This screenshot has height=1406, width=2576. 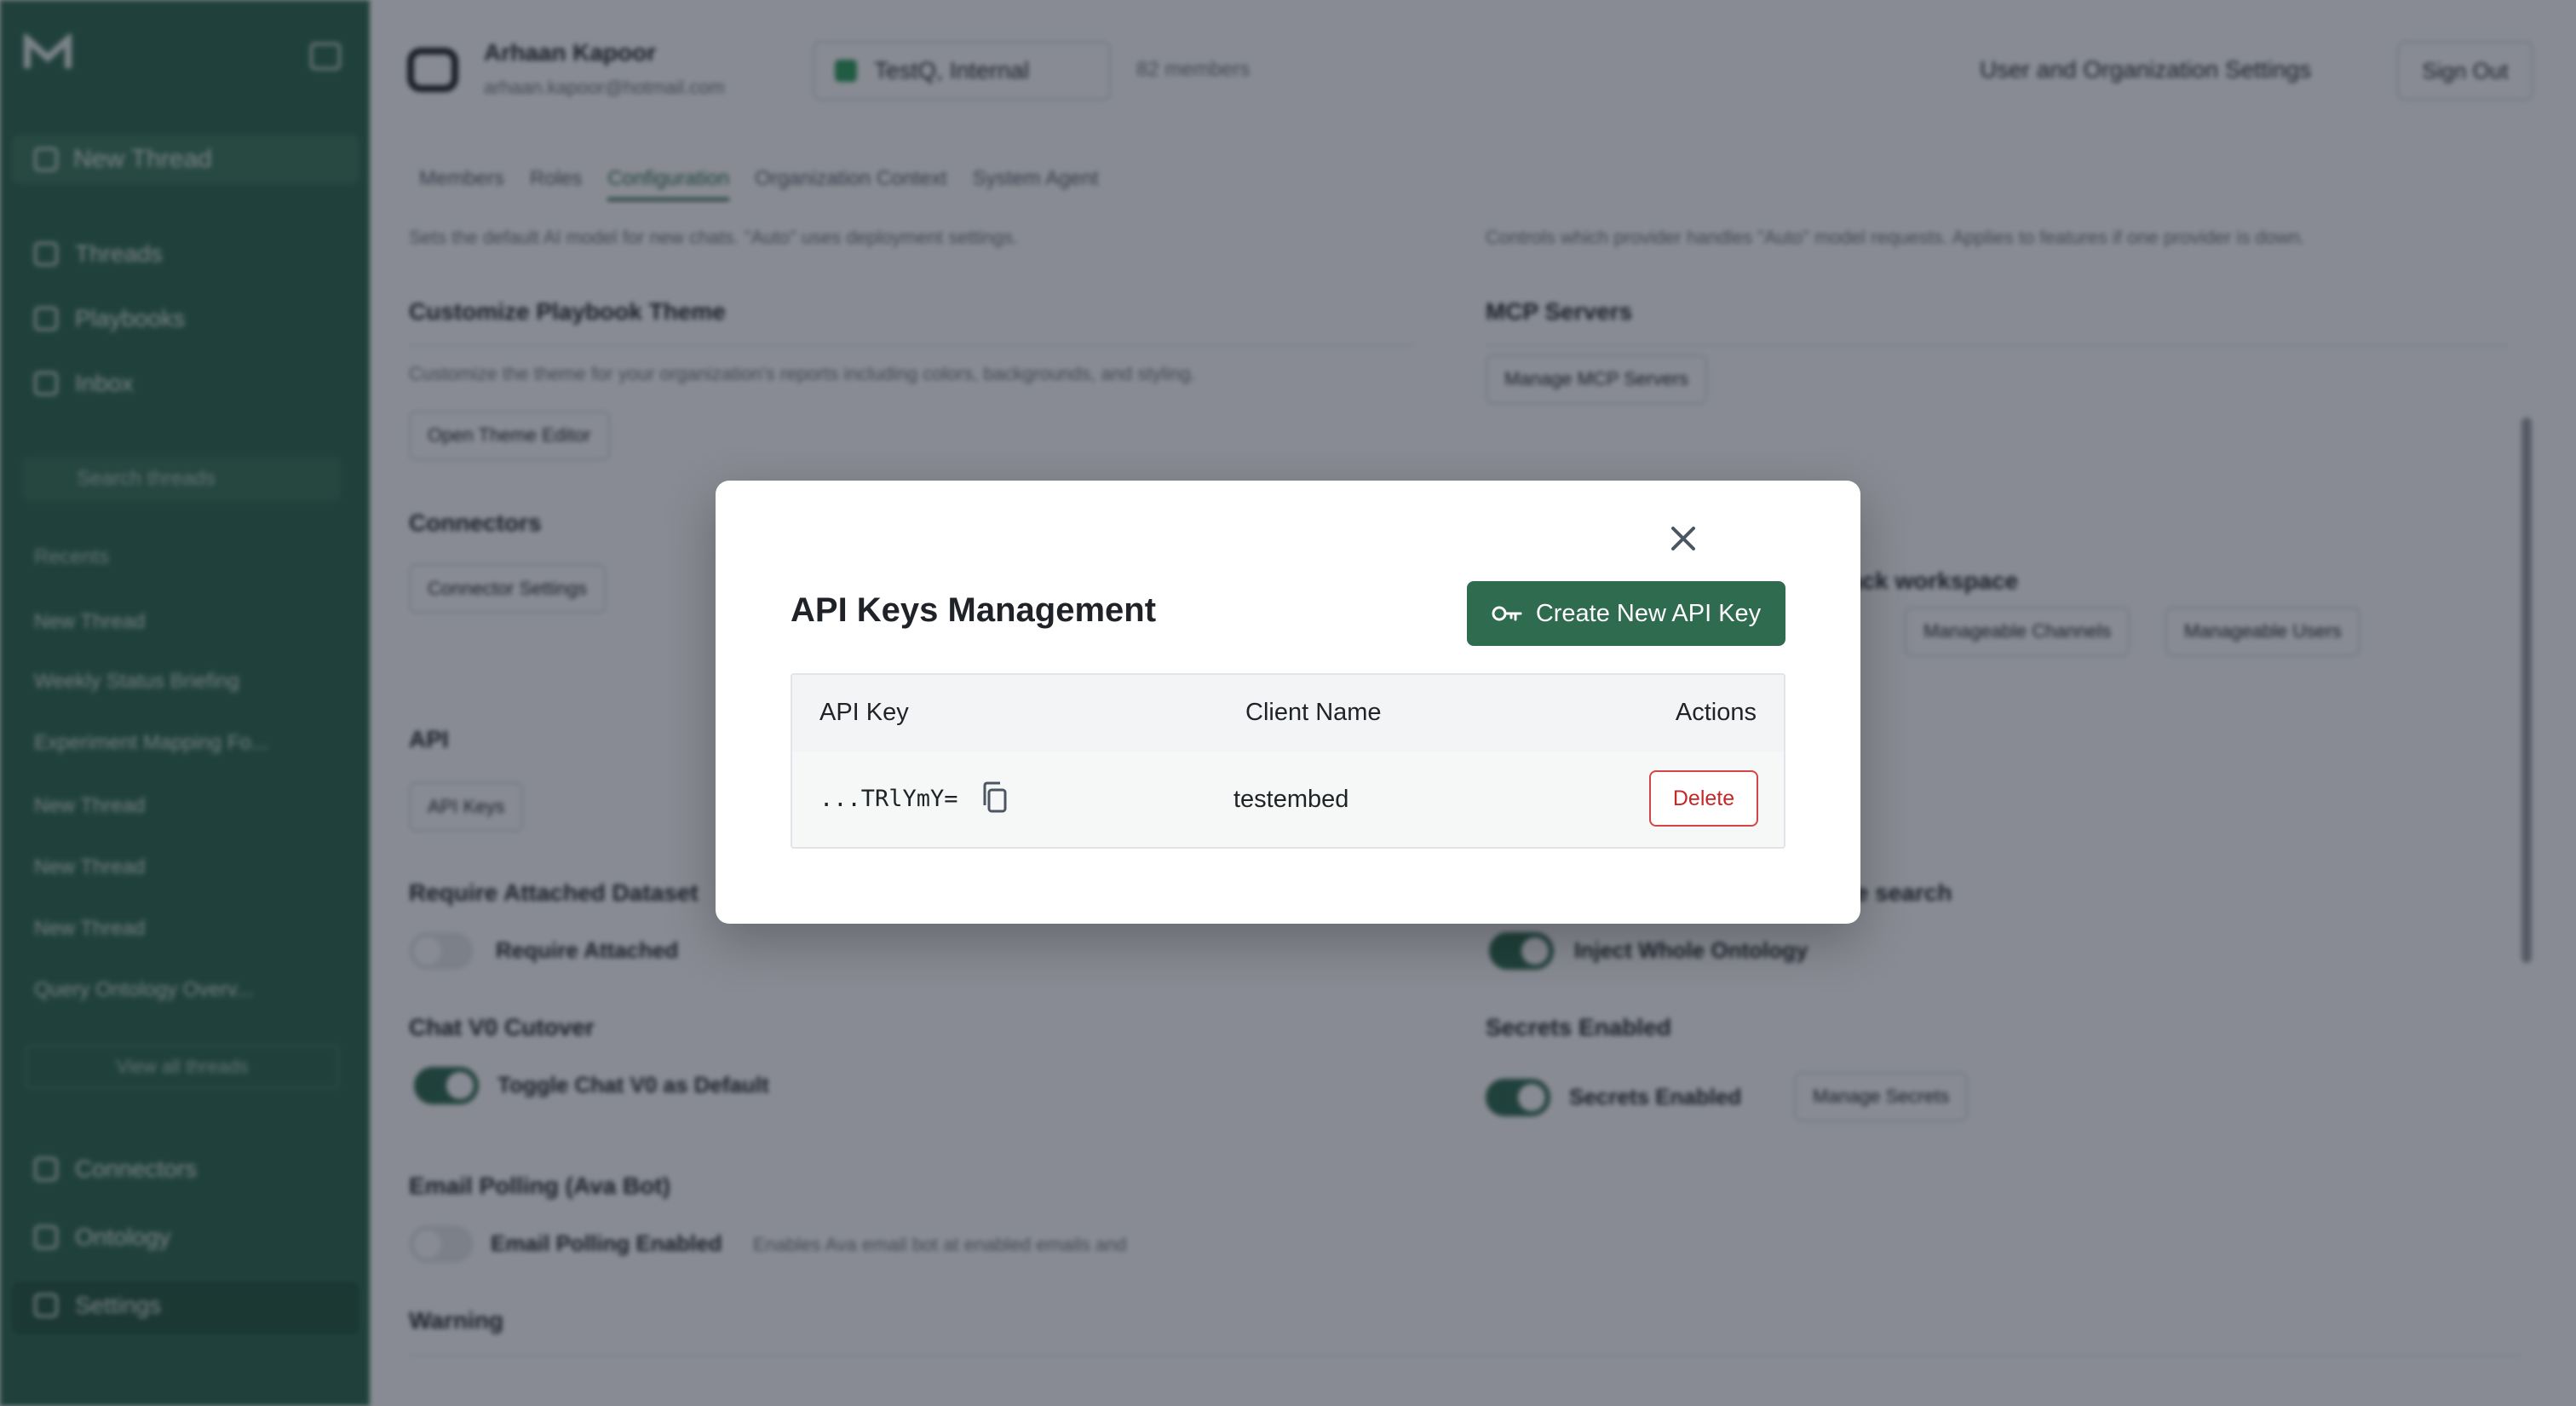 I want to click on modal-title: API Keys Management, so click(x=974, y=610).